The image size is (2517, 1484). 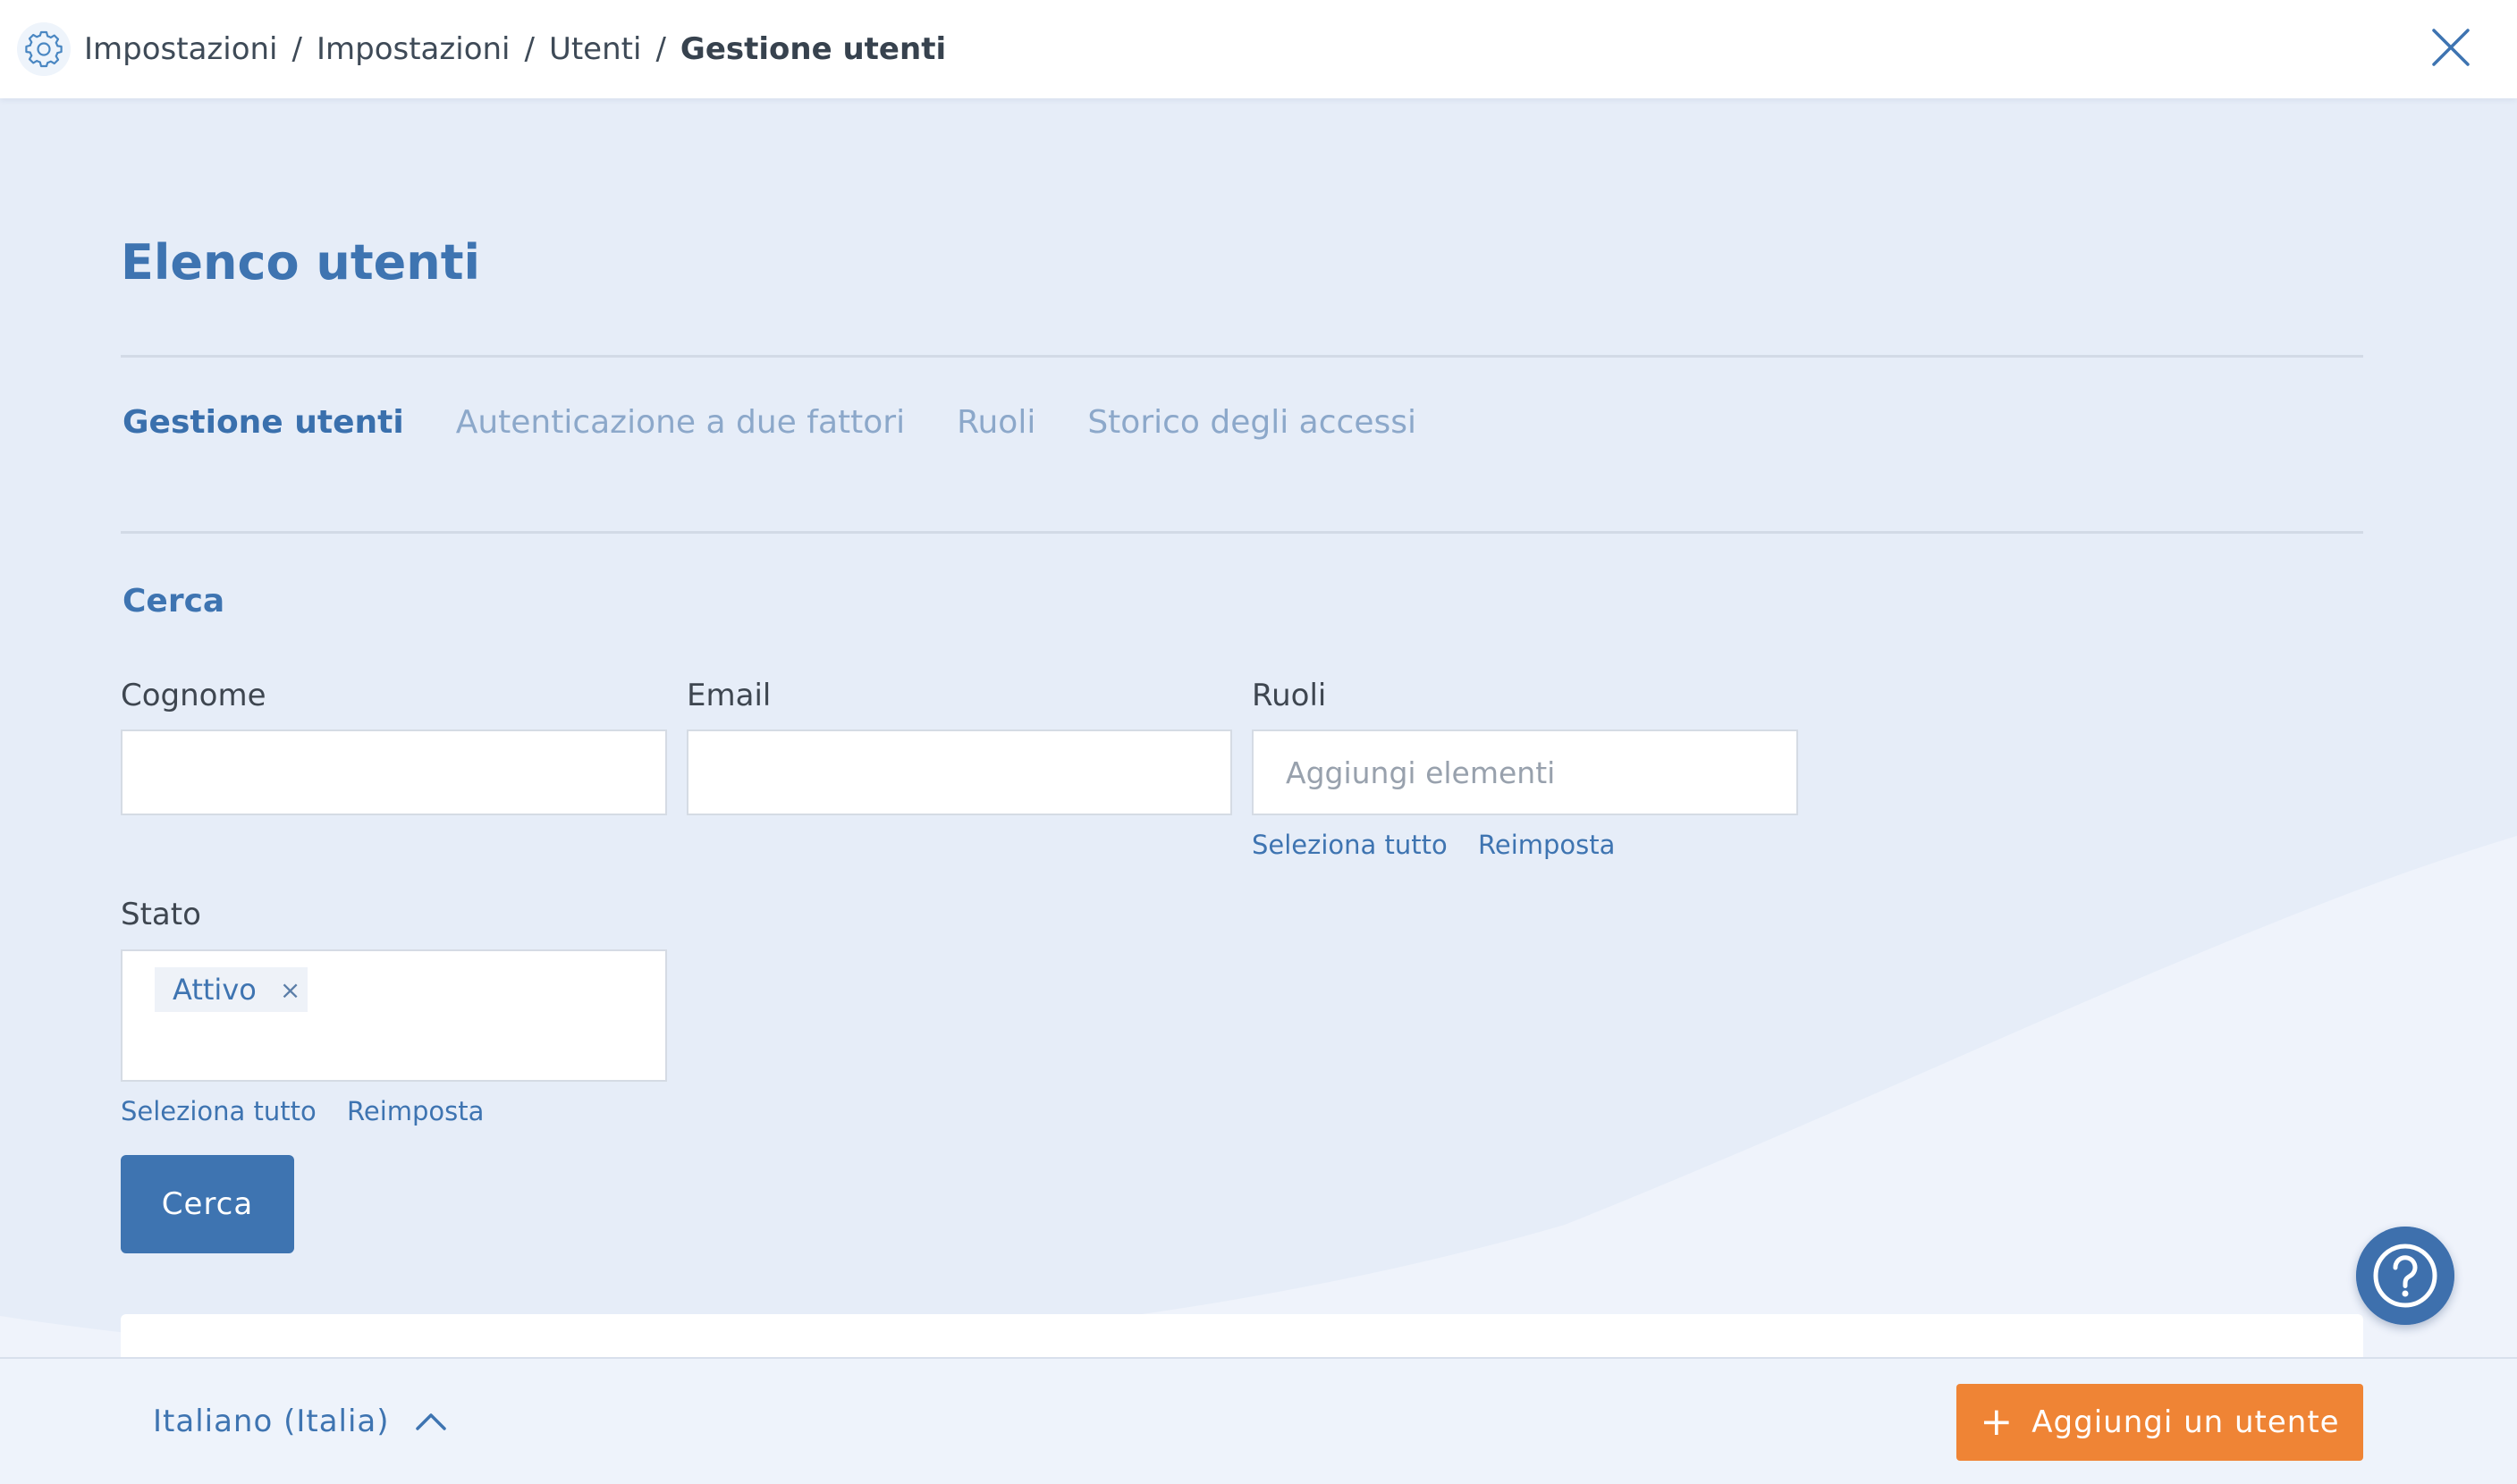 What do you see at coordinates (1290, 695) in the screenshot?
I see `ruoli-label: Ruoli` at bounding box center [1290, 695].